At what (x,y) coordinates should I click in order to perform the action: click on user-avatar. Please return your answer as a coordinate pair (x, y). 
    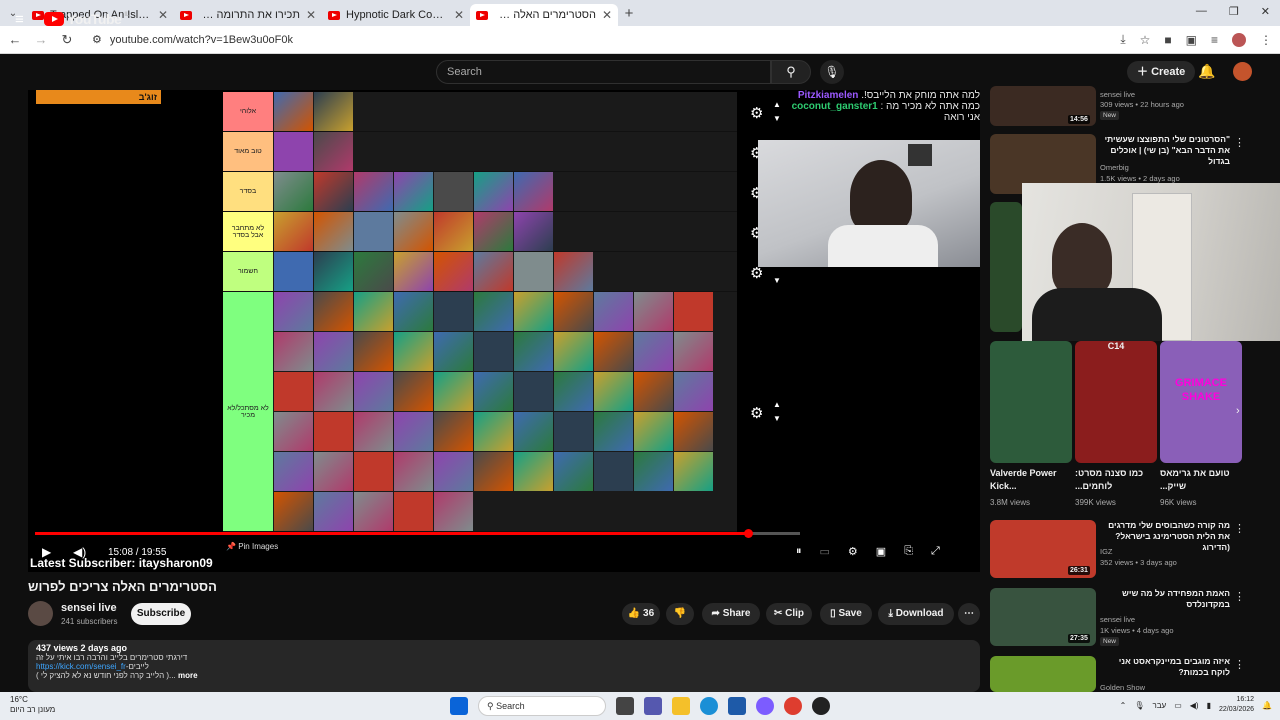
    Looking at the image, I should click on (1242, 71).